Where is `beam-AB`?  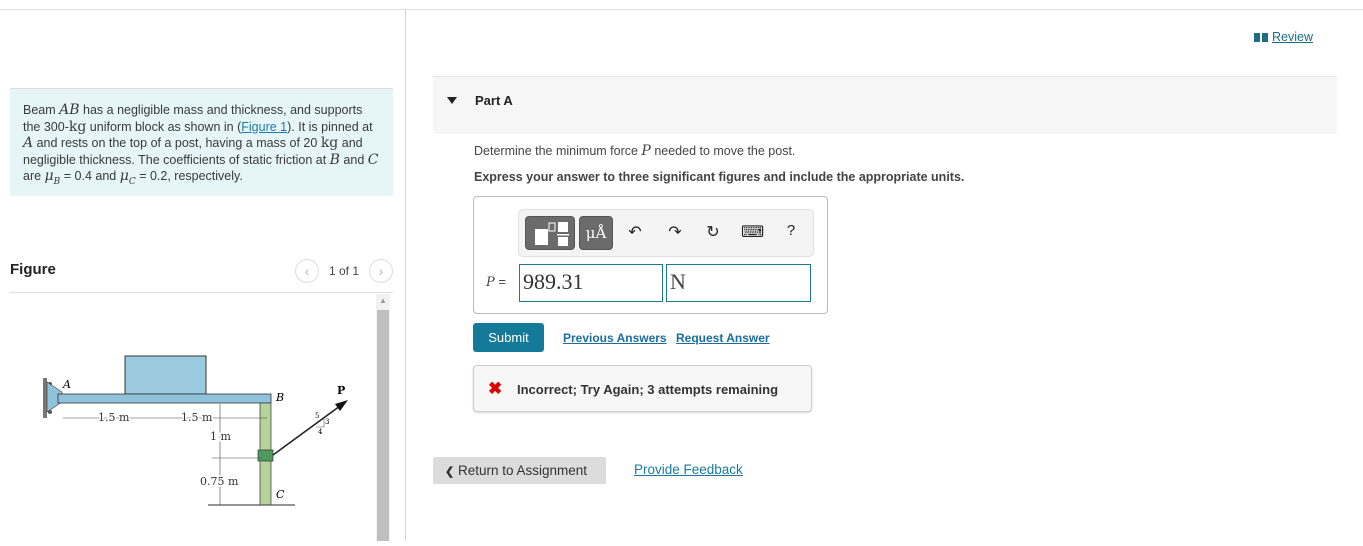
beam-AB is located at coordinates (164, 398).